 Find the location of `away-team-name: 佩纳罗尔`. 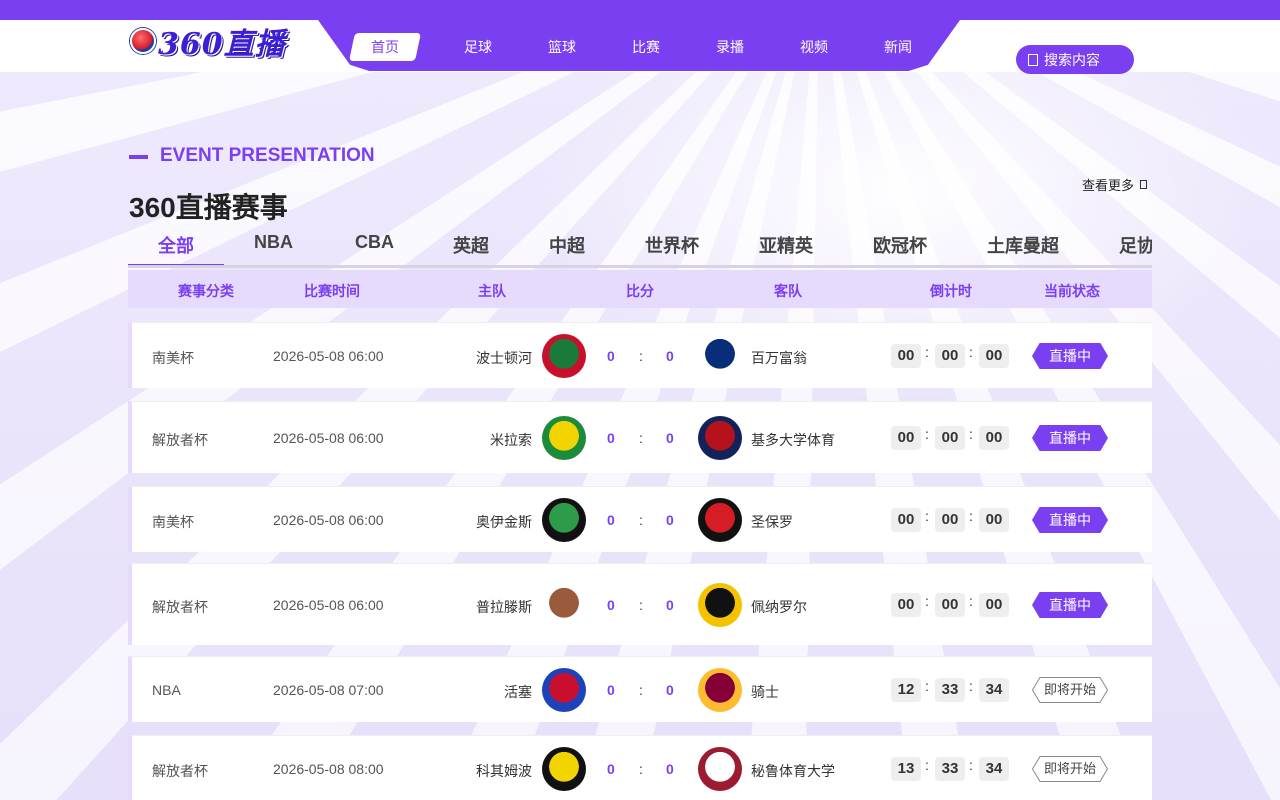

away-team-name: 佩纳罗尔 is located at coordinates (779, 607).